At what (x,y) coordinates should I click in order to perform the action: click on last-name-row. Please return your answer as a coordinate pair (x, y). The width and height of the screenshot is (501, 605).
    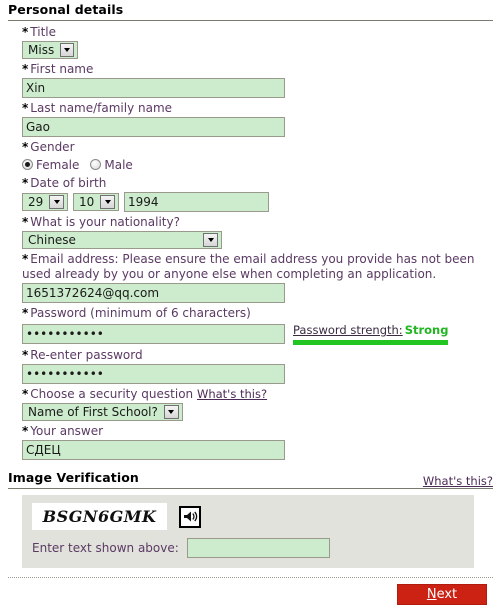
    Looking at the image, I should click on (257, 127).